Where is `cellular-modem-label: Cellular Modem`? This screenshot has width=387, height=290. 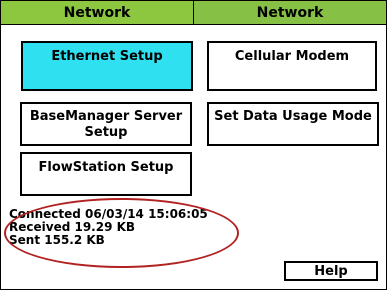 cellular-modem-label: Cellular Modem is located at coordinates (292, 56).